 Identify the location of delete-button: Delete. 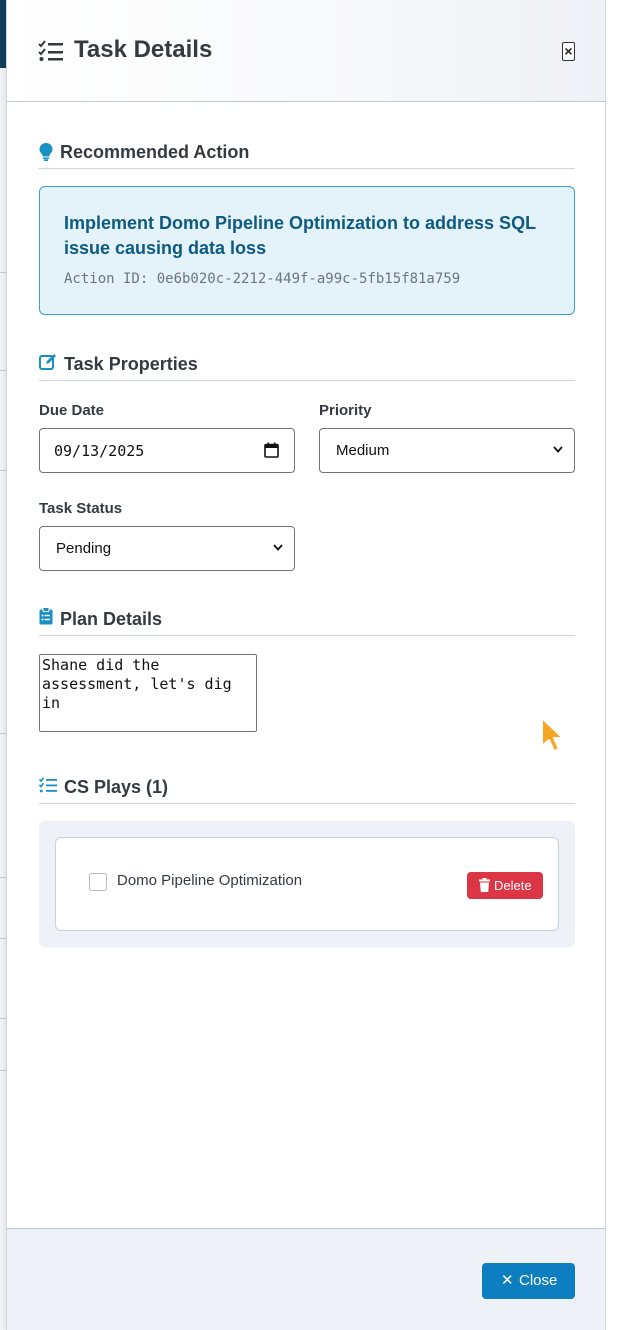
(505, 885).